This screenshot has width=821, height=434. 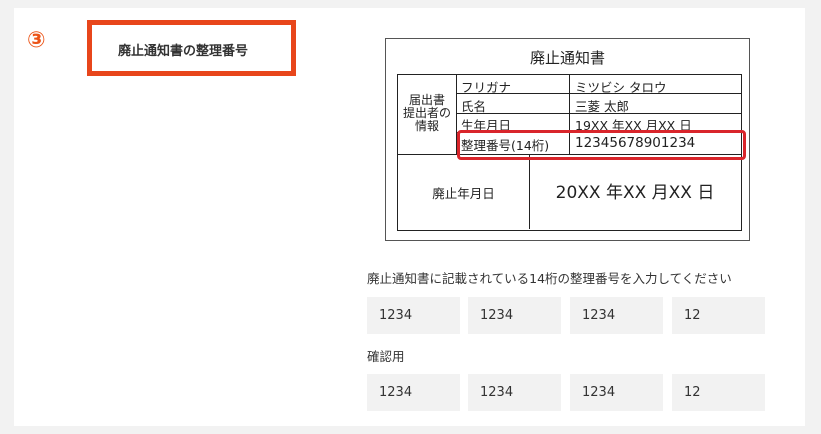 What do you see at coordinates (36, 40) in the screenshot?
I see `step-number: ③` at bounding box center [36, 40].